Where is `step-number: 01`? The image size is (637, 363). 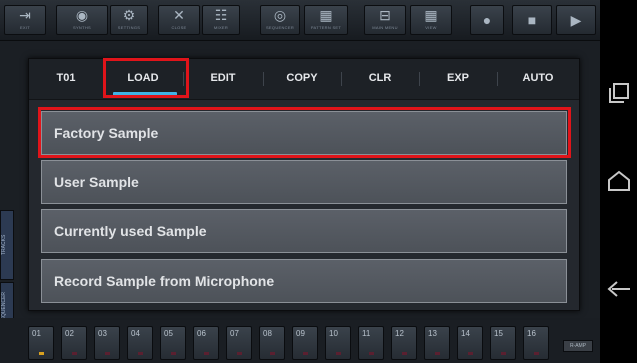 step-number: 01 is located at coordinates (36, 333).